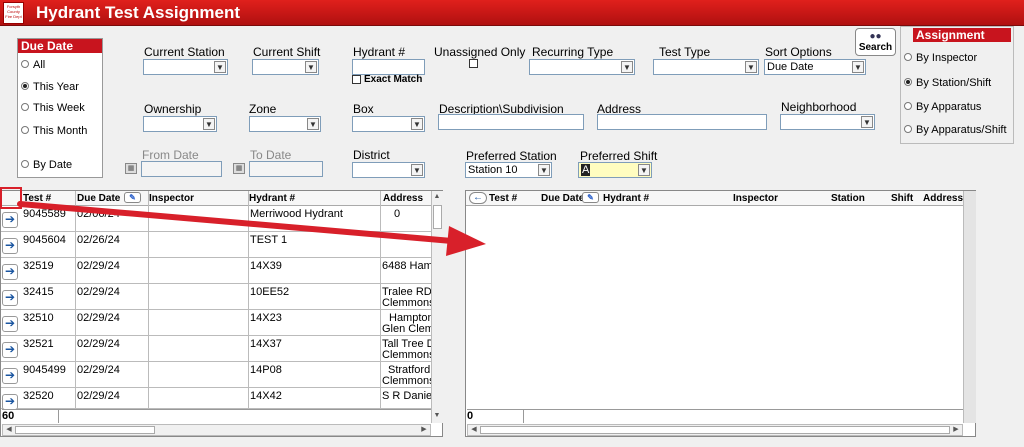 Image resolution: width=1024 pixels, height=447 pixels. I want to click on current-shift-label: Current Shift, so click(287, 52).